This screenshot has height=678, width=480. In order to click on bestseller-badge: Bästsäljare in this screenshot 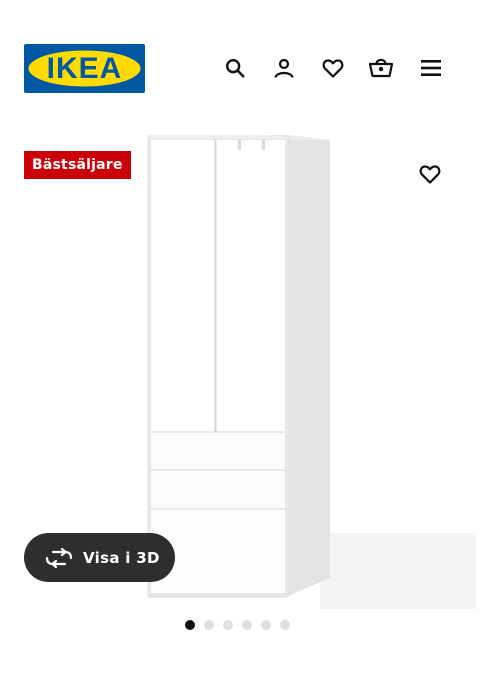, I will do `click(77, 165)`.